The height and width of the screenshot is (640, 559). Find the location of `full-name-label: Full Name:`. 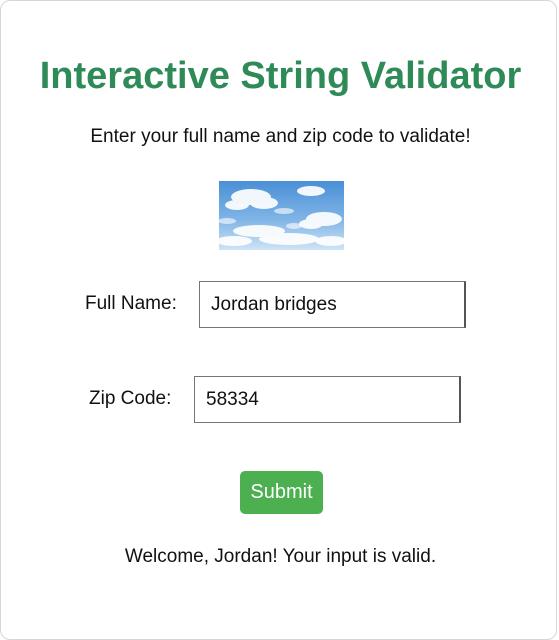

full-name-label: Full Name: is located at coordinates (131, 303).